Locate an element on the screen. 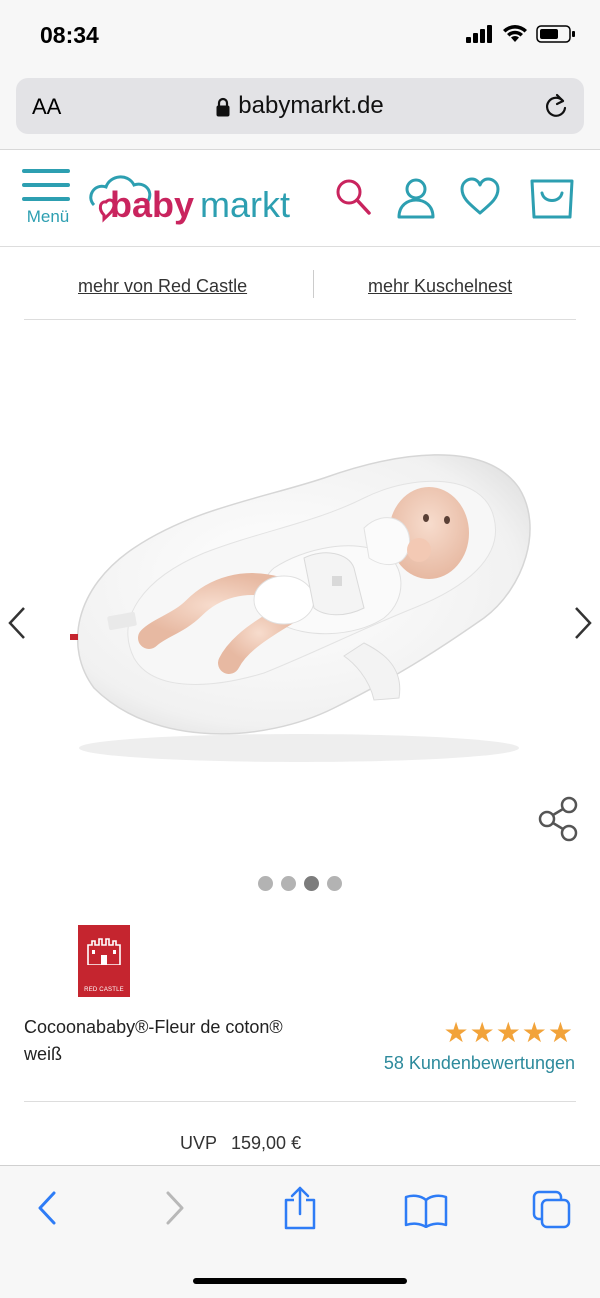  tabs-icon is located at coordinates (552, 1210).